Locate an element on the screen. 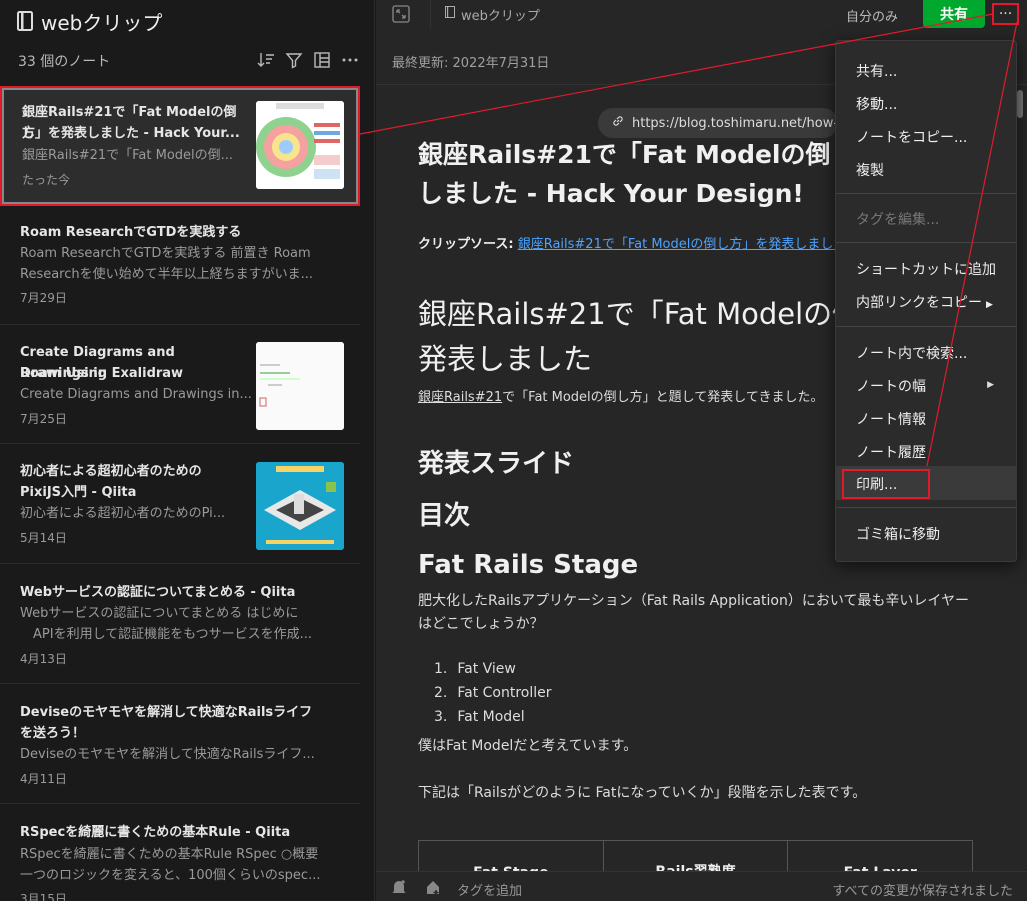  add-tag-button: タグを追加 is located at coordinates (489, 889).